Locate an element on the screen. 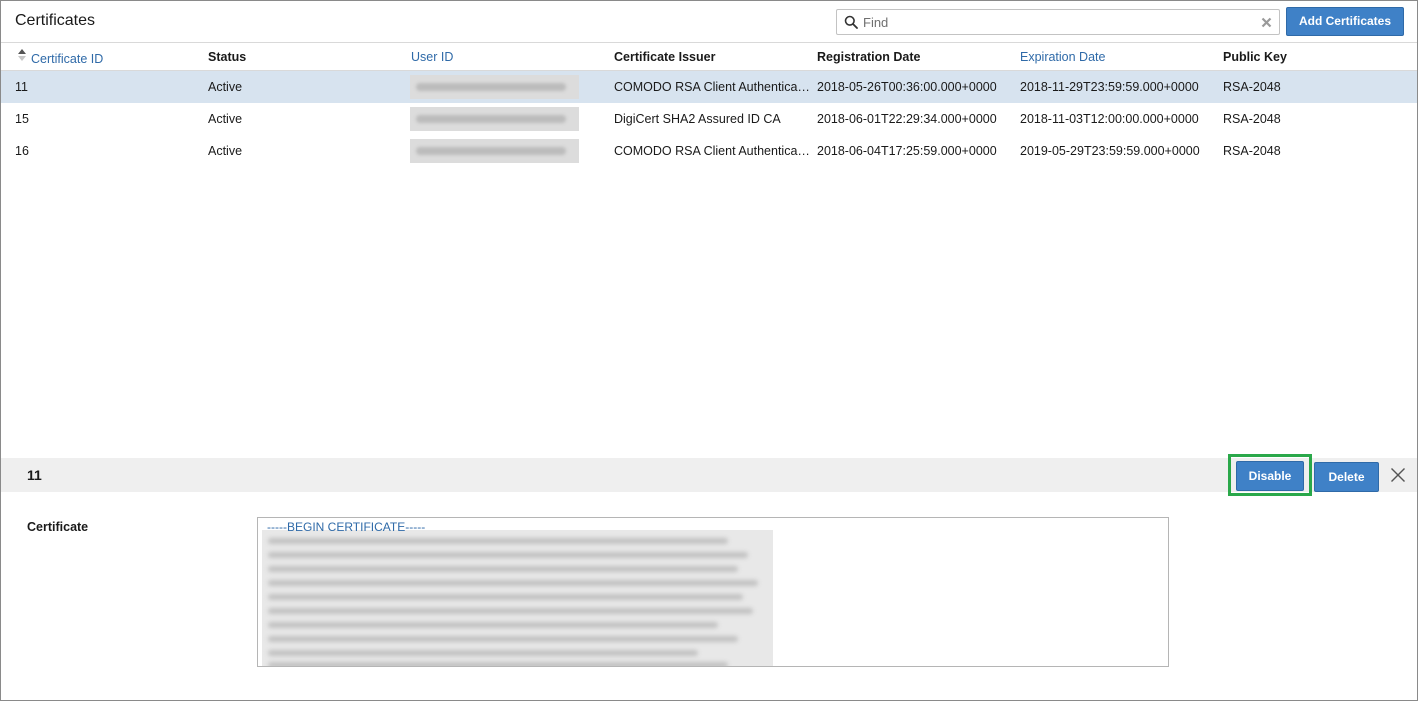  cell-certificate-id: 11 is located at coordinates (21, 87).